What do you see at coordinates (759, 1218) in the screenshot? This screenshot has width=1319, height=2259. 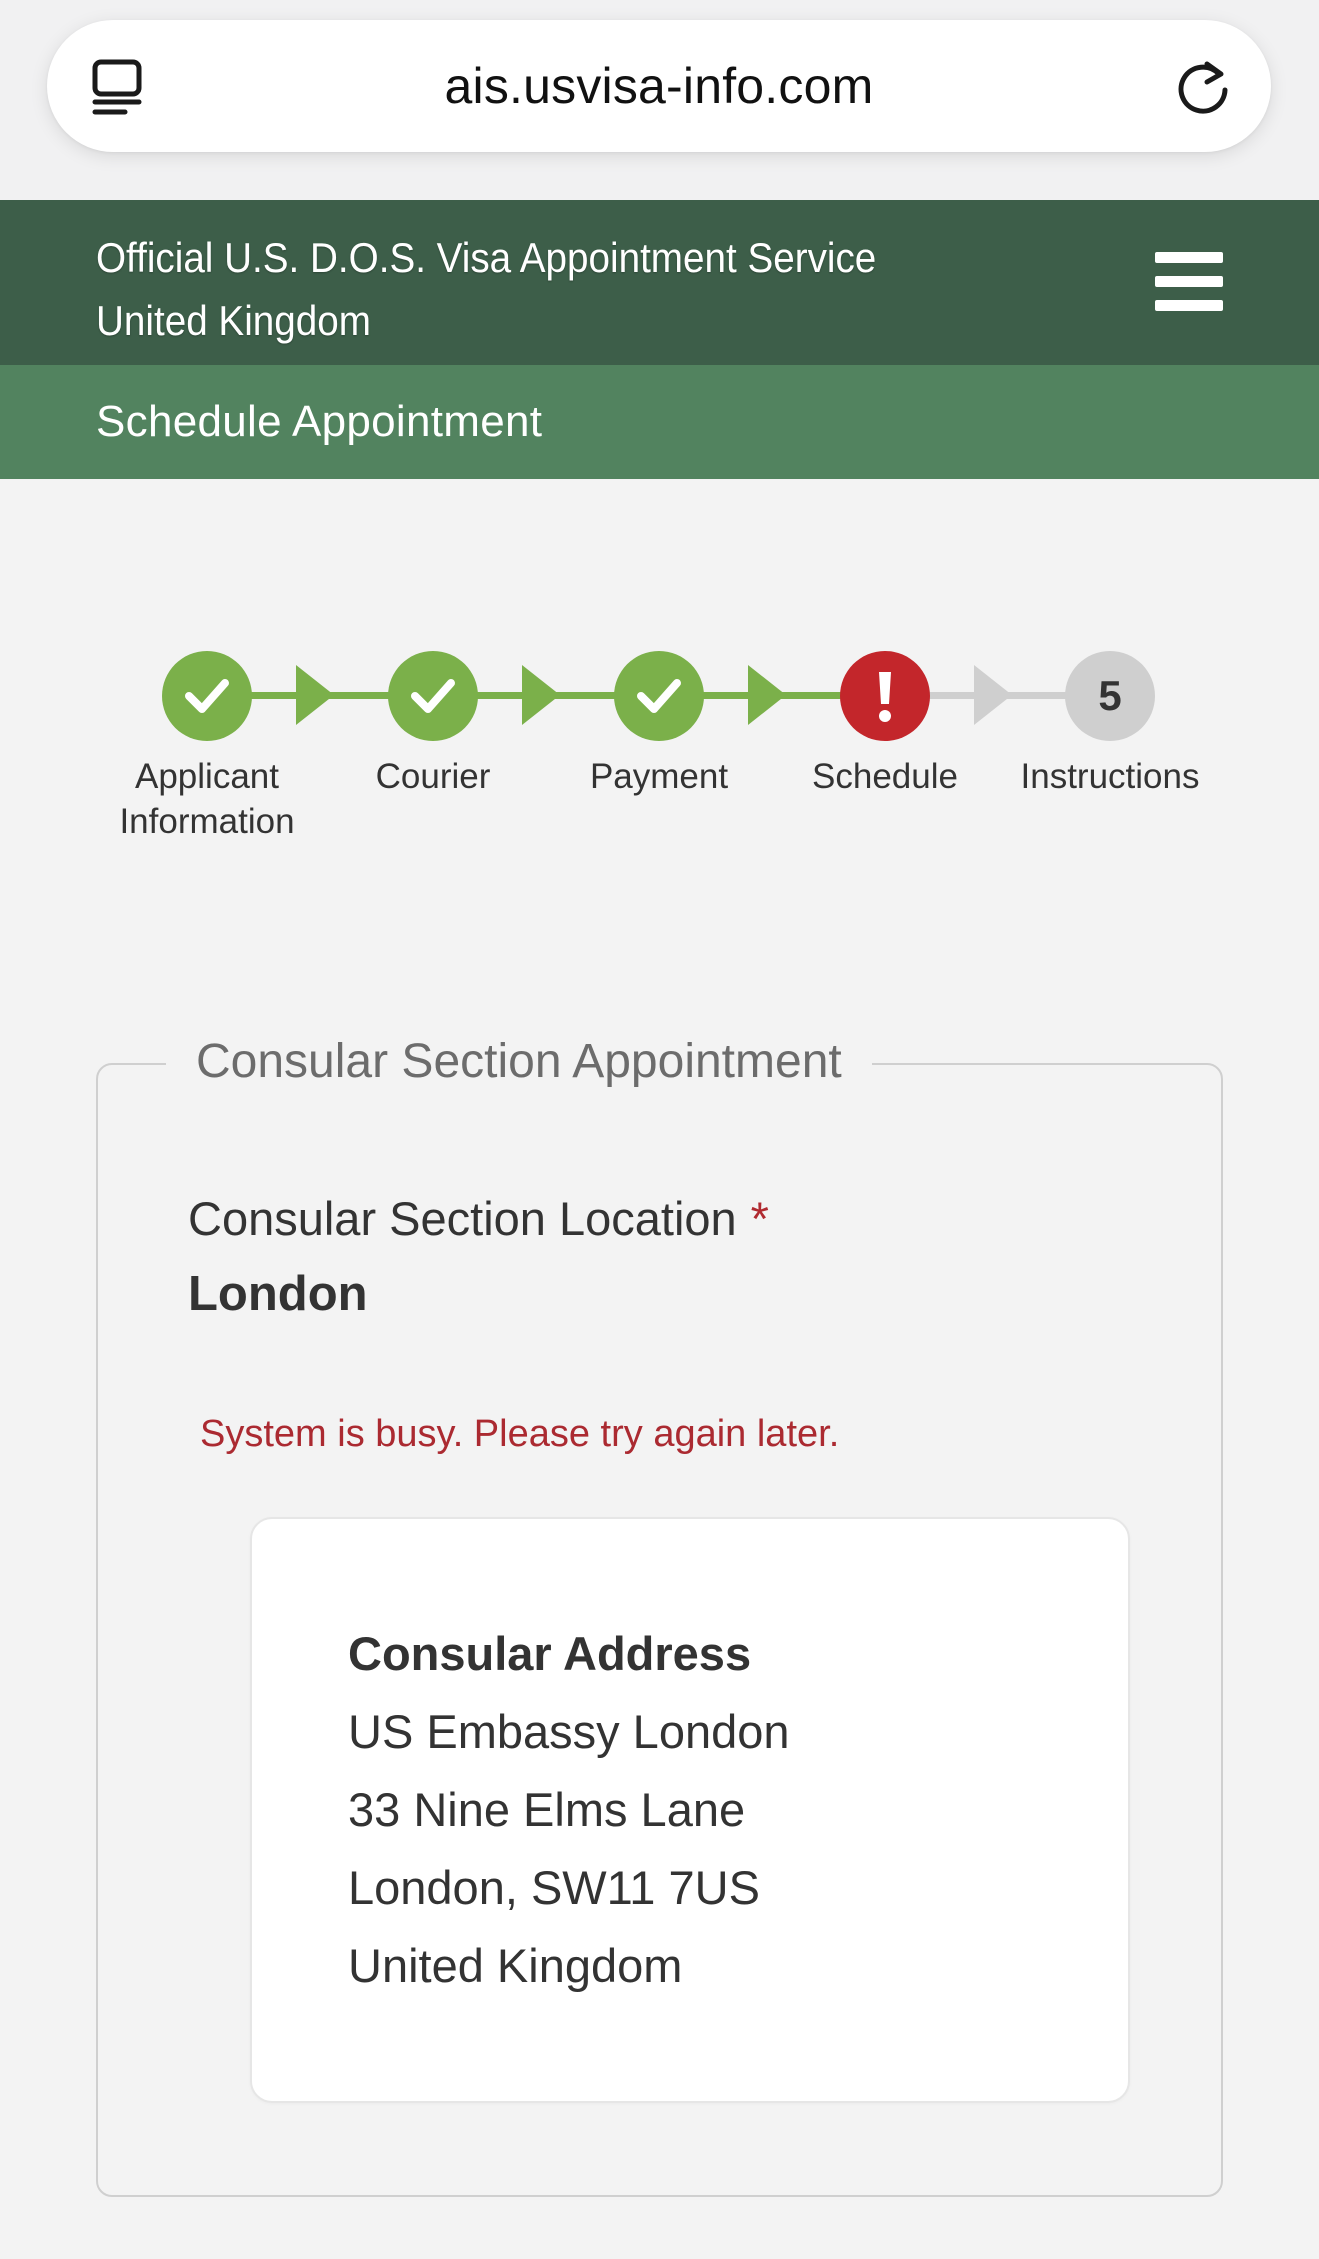 I see `required-marker: *` at bounding box center [759, 1218].